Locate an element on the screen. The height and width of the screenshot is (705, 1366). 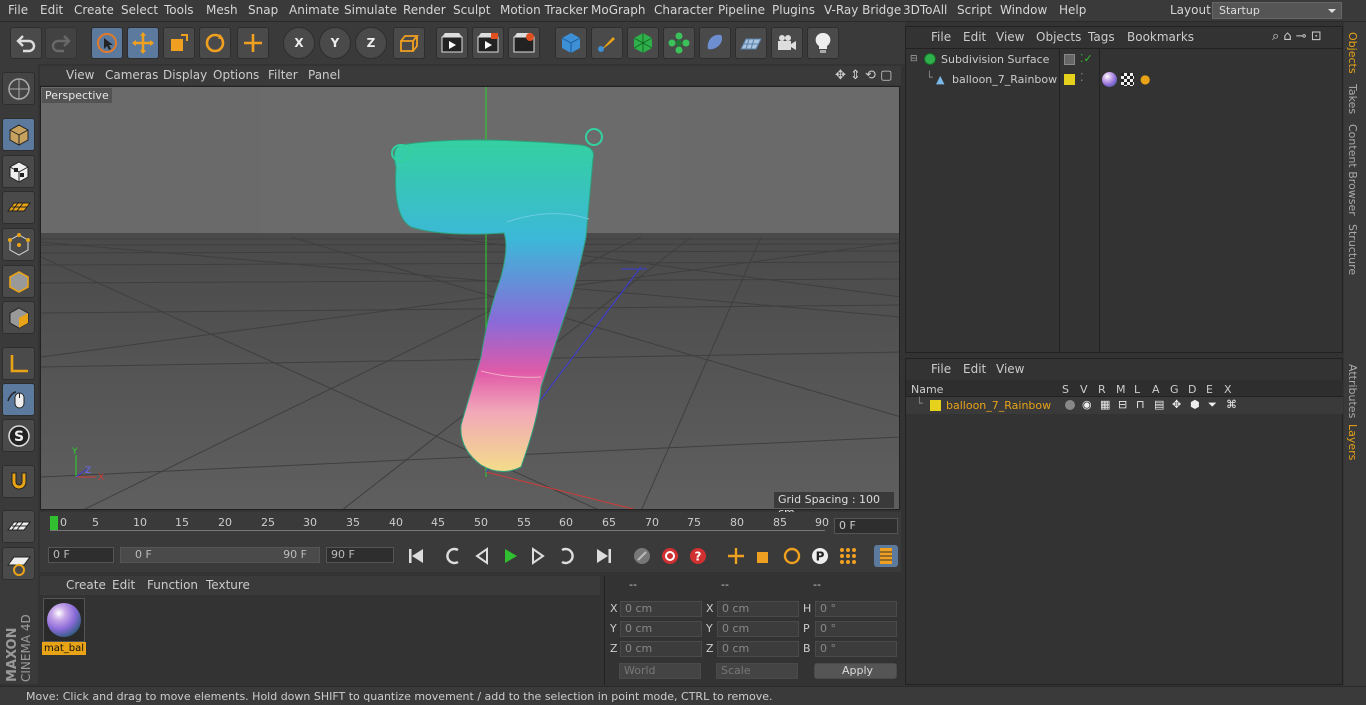
previous-key-icon is located at coordinates (454, 556).